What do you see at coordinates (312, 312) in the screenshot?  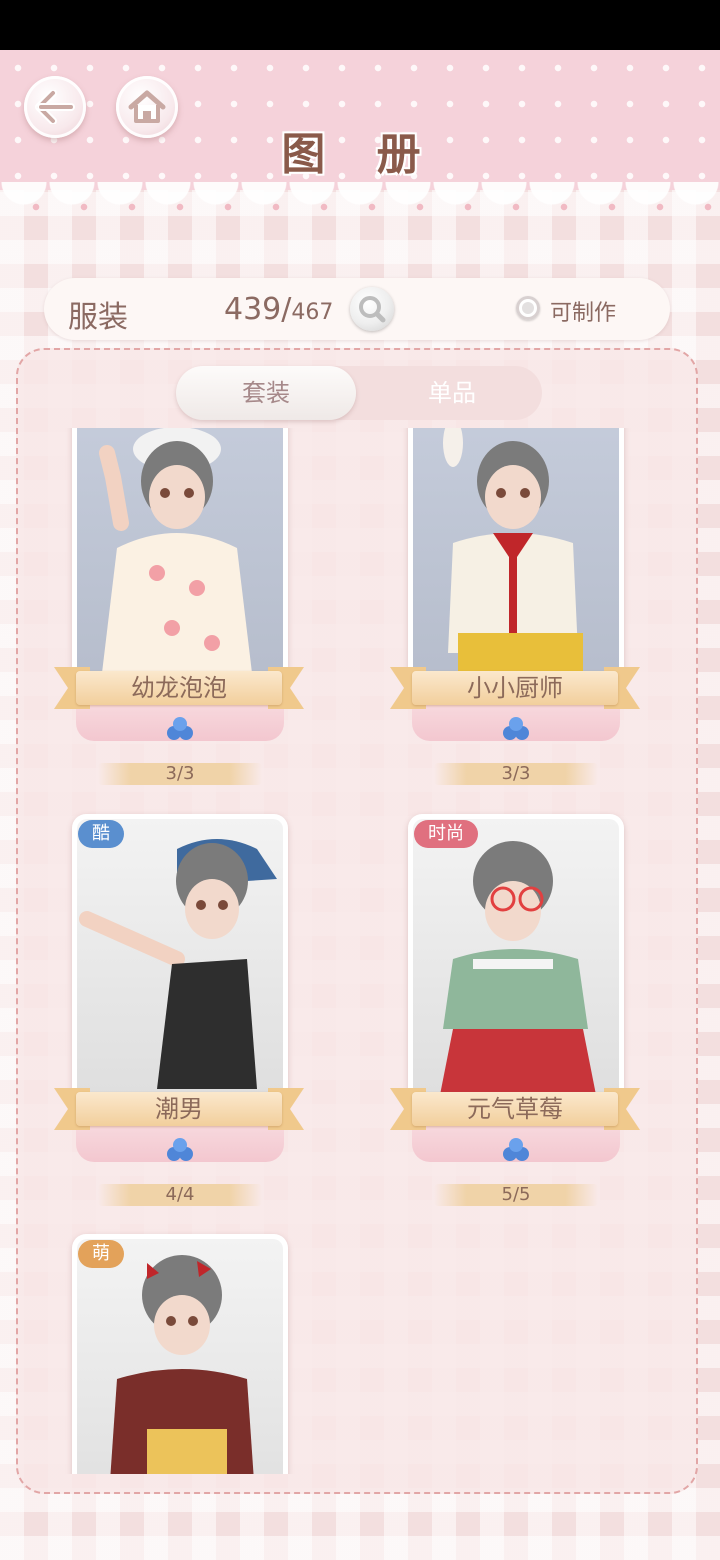 I see `total-count: 467` at bounding box center [312, 312].